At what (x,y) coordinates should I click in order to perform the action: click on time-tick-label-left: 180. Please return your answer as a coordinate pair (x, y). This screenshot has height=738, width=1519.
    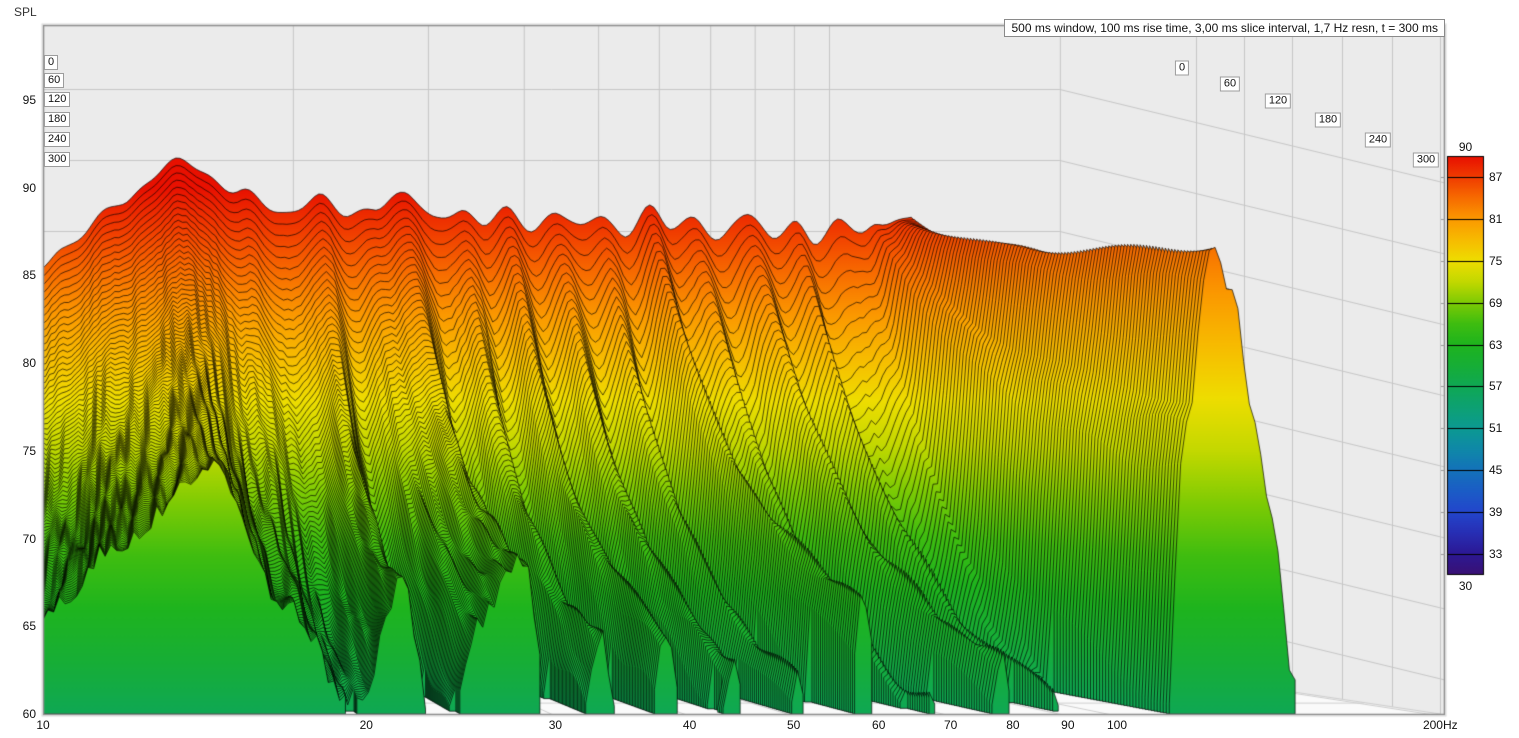
    Looking at the image, I should click on (57, 119).